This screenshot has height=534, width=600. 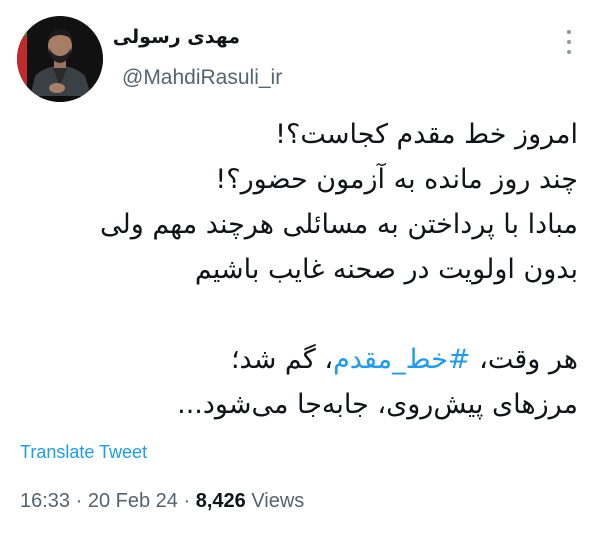 What do you see at coordinates (45, 501) in the screenshot?
I see `tweet-time: 16:33` at bounding box center [45, 501].